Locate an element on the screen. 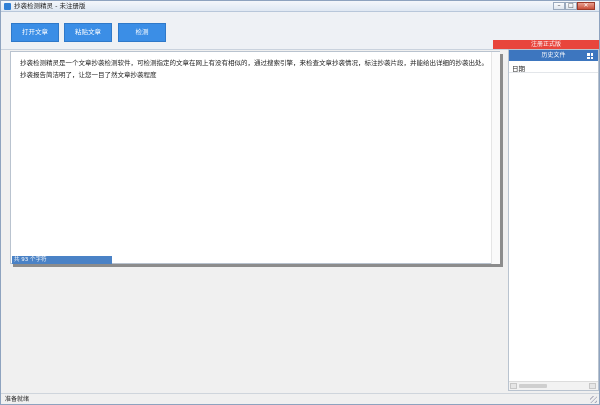  minimize-button: – is located at coordinates (559, 6).